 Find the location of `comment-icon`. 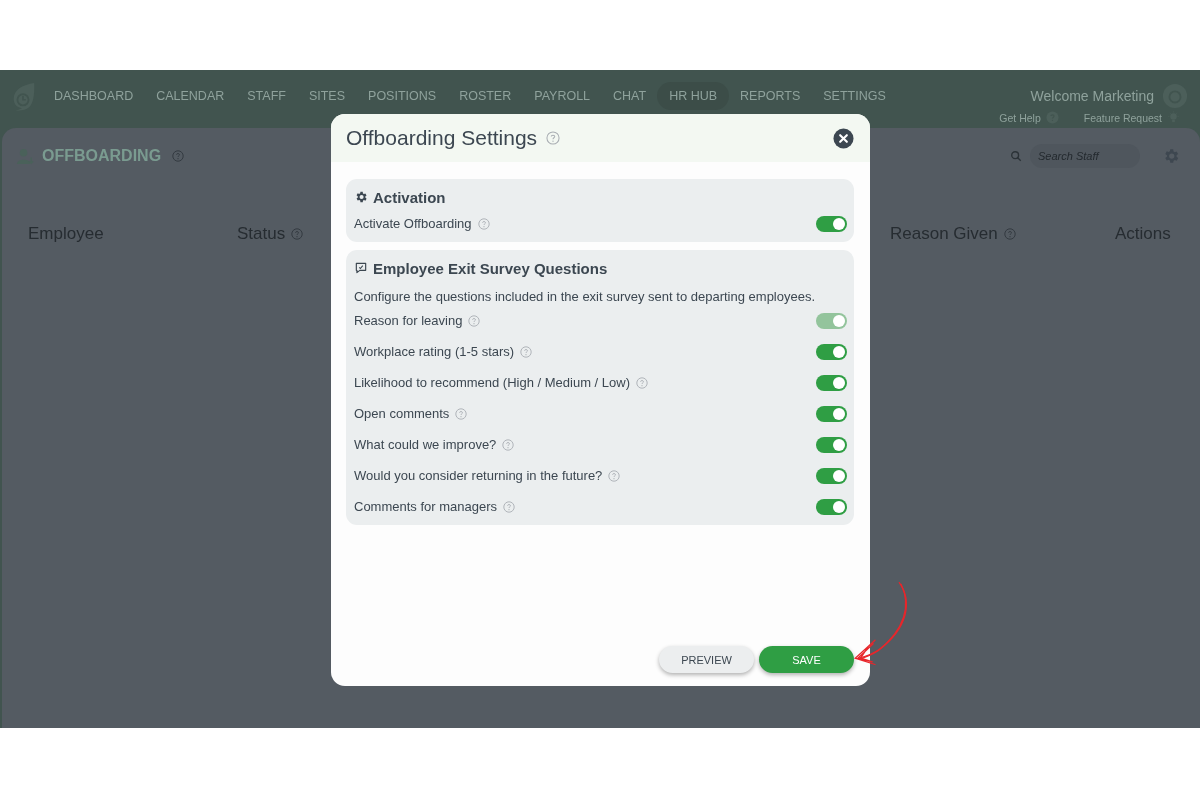

comment-icon is located at coordinates (361, 268).